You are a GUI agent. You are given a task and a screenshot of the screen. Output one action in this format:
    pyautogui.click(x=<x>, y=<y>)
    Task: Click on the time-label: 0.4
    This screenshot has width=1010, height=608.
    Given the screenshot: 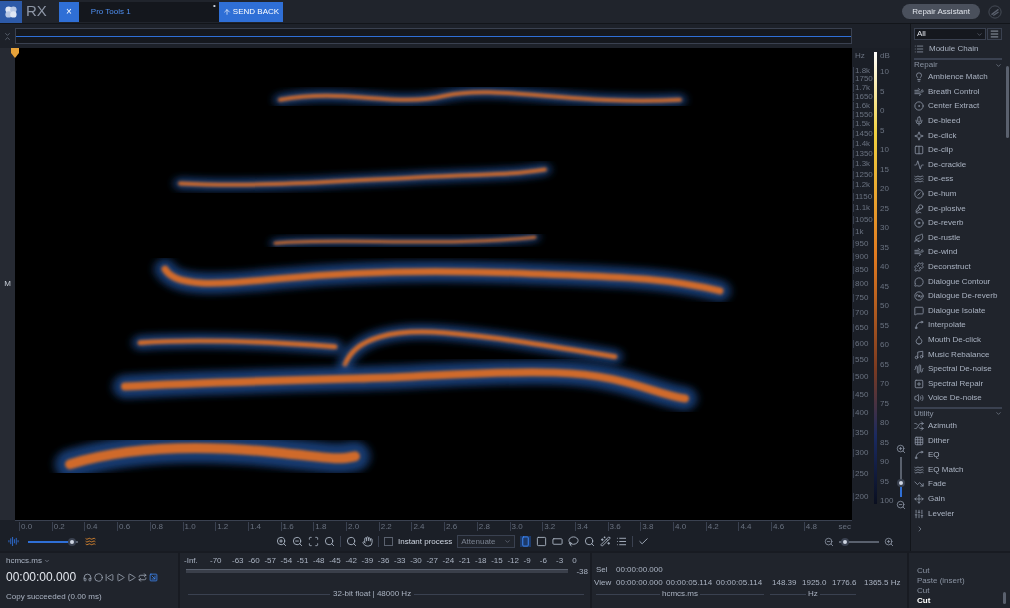 What is the action you would take?
    pyautogui.click(x=91, y=526)
    